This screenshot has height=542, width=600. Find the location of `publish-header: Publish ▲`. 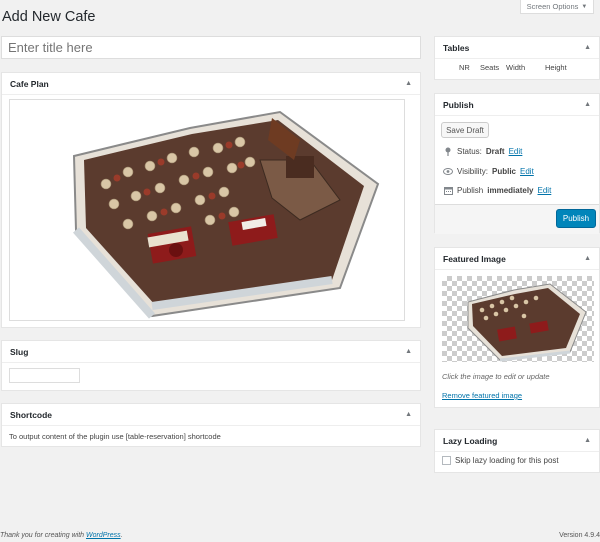

publish-header: Publish ▲ is located at coordinates (517, 105).